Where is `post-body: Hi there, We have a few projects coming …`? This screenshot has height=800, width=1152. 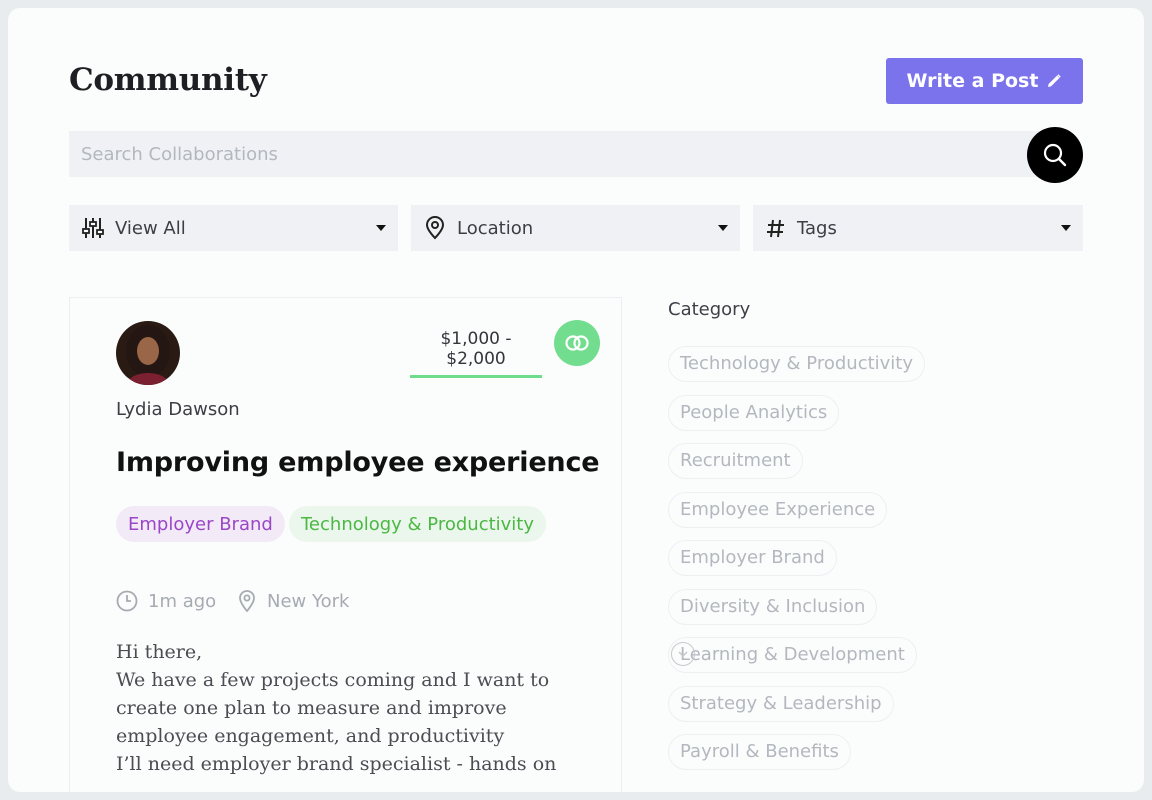 post-body: Hi there, We have a few projects coming … is located at coordinates (336, 708).